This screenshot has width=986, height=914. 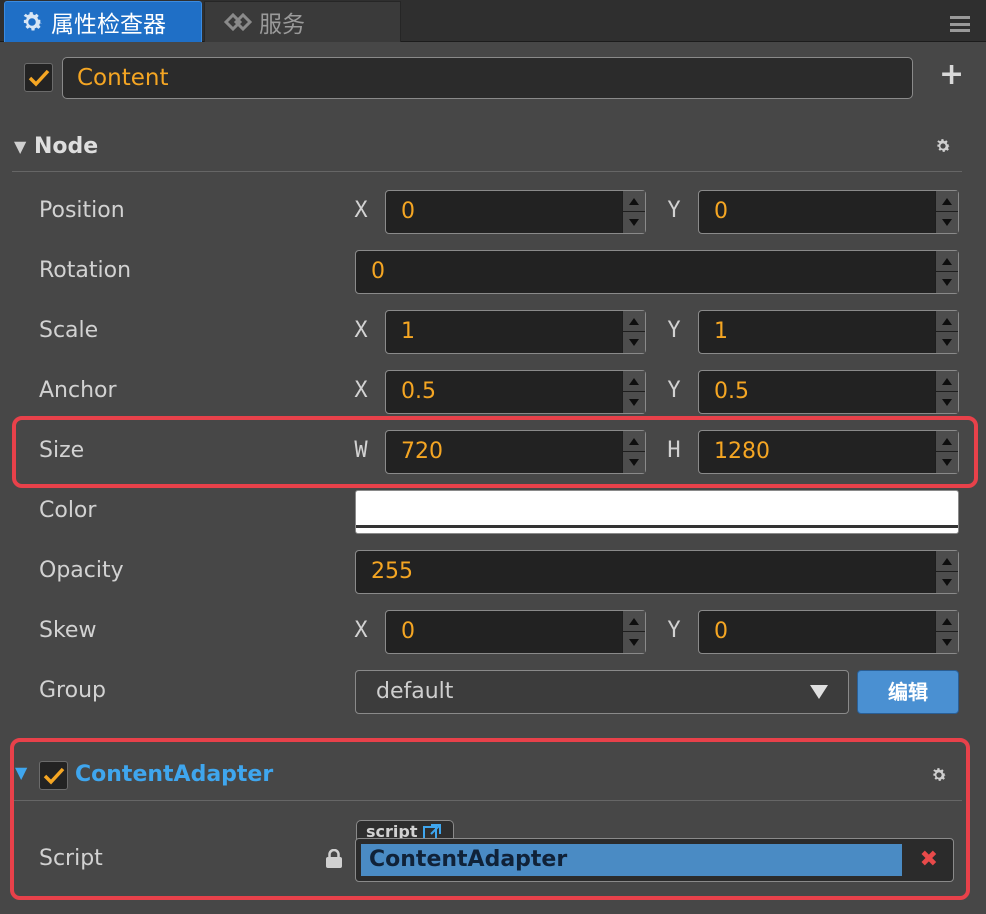 What do you see at coordinates (946, 332) in the screenshot?
I see `scale-y-stepper` at bounding box center [946, 332].